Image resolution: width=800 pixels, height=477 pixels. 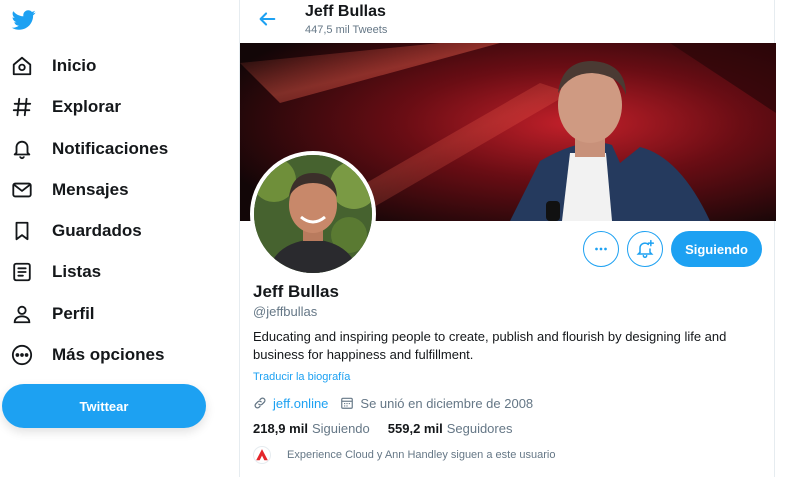 I want to click on tweet-button: Twittear, so click(x=104, y=406).